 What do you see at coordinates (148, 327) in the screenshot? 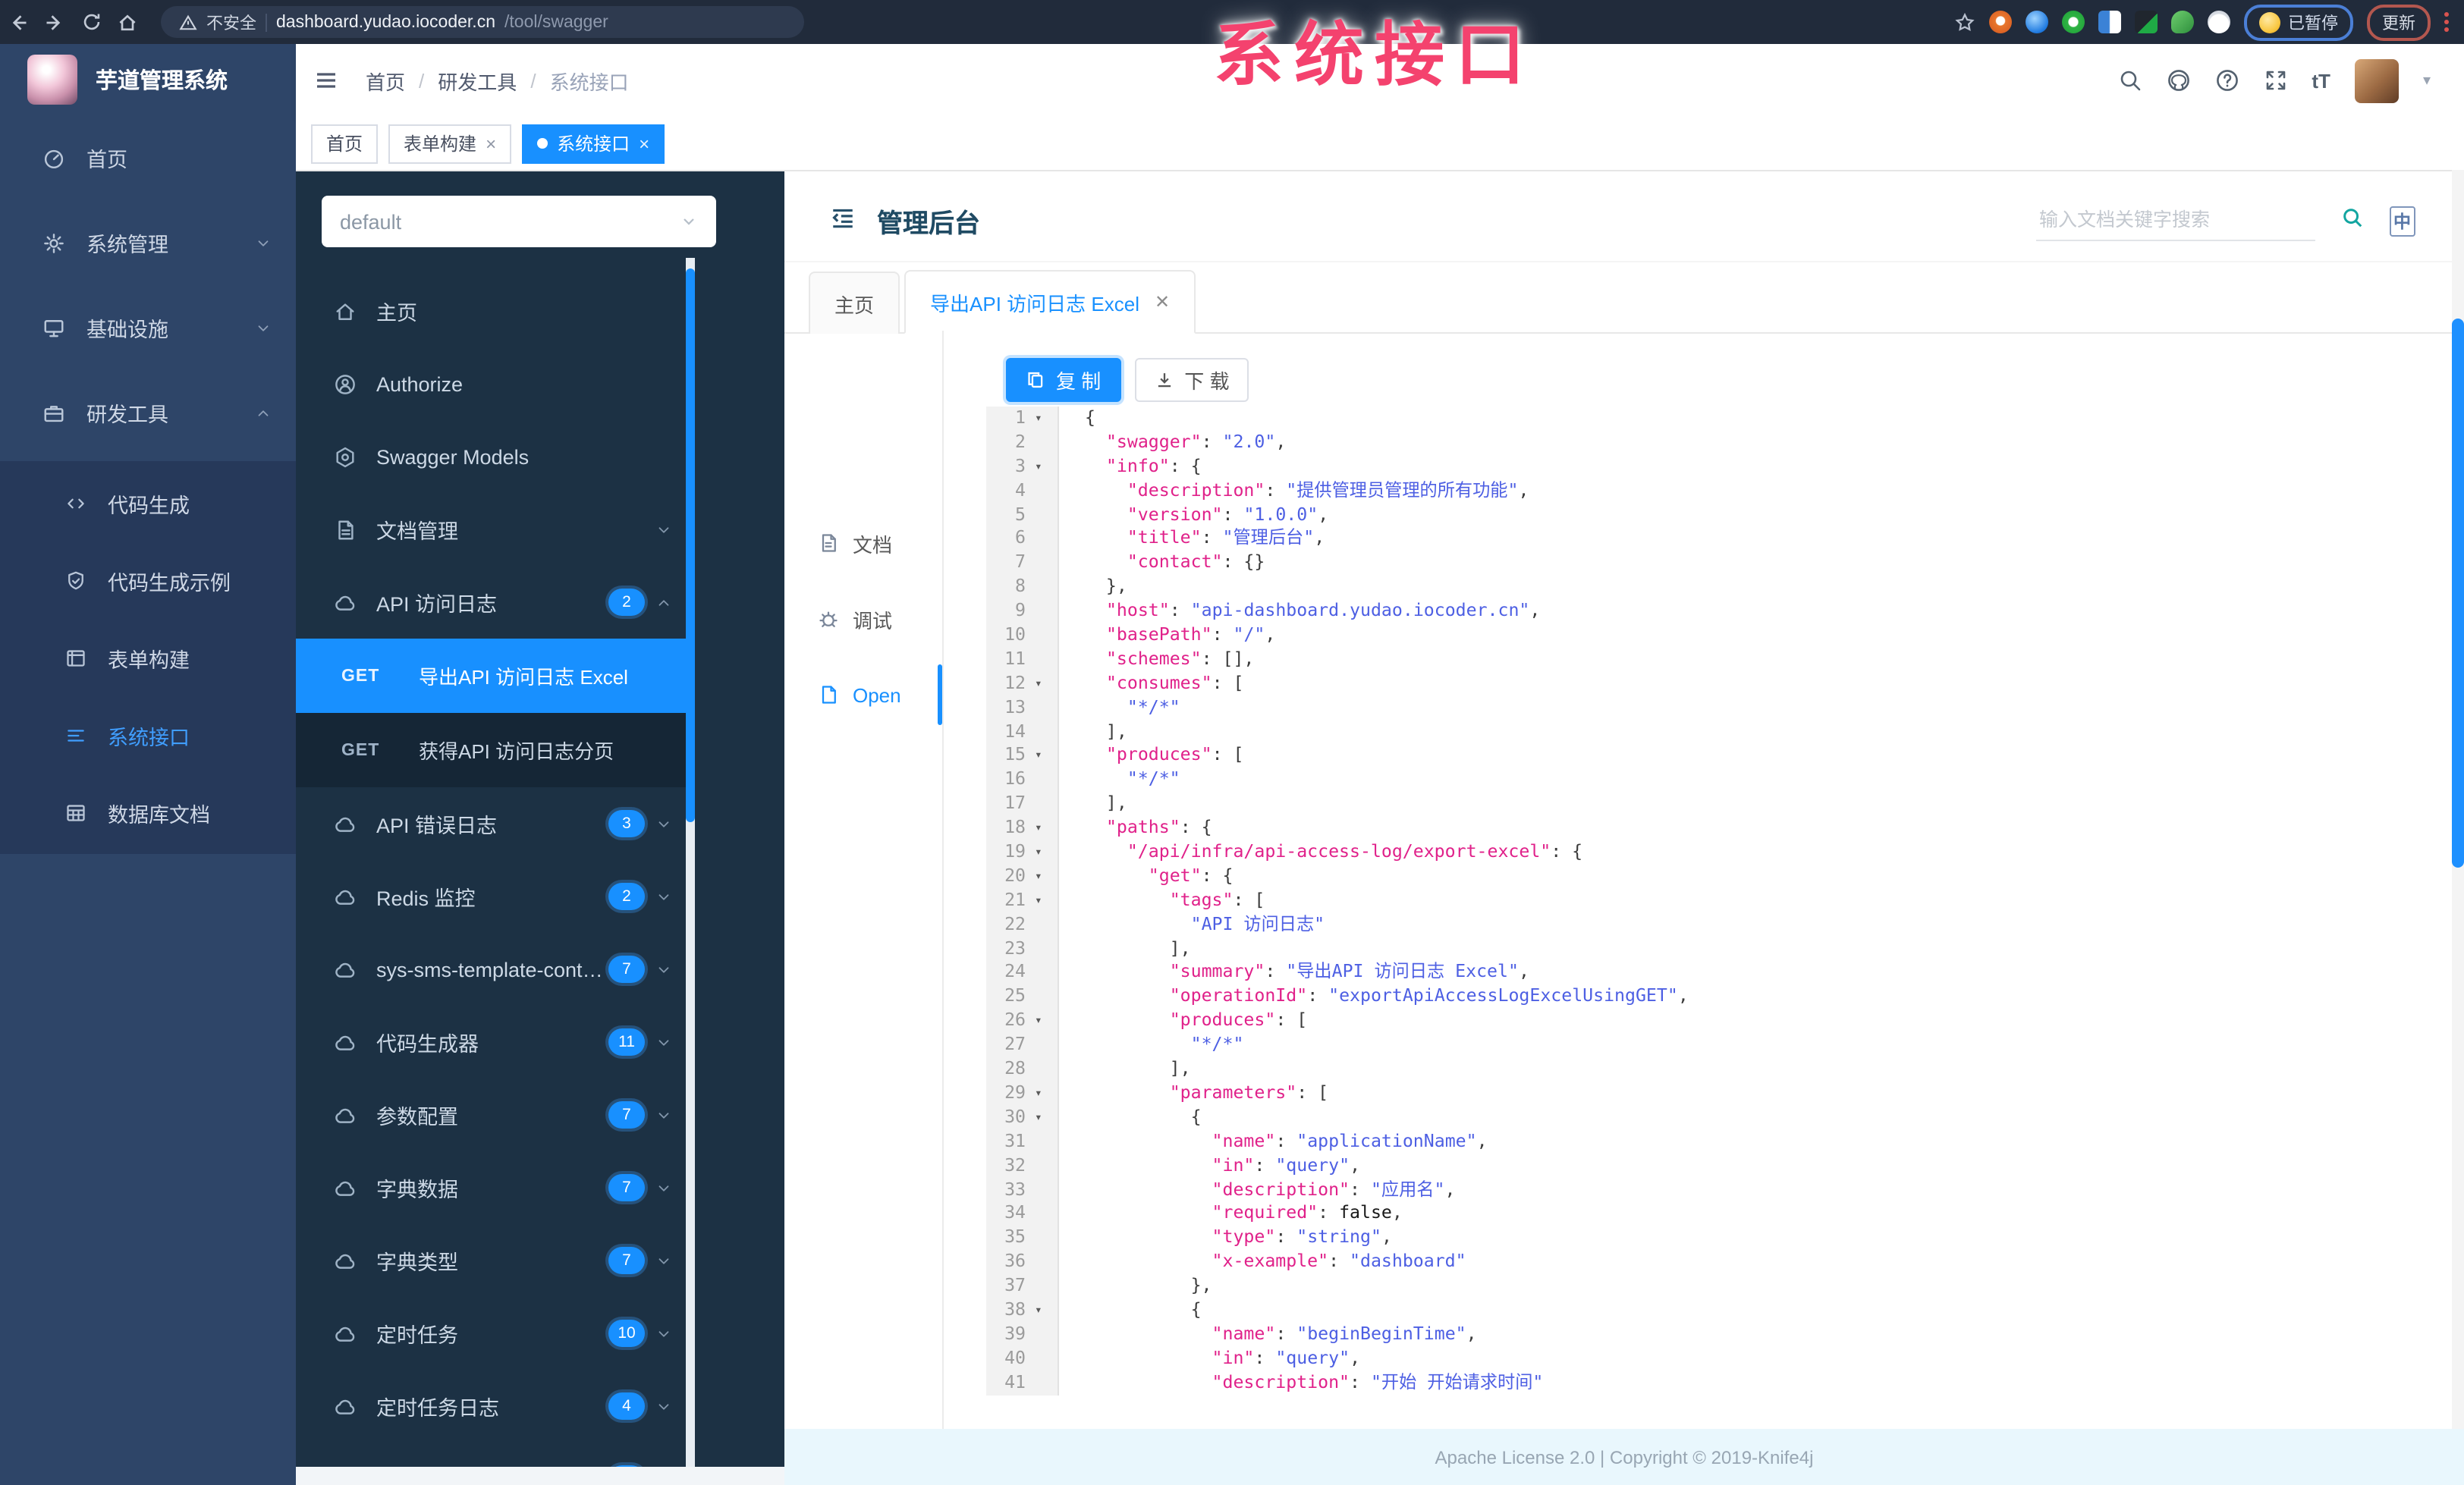
I see `sidebar-item-2: 基础设施` at bounding box center [148, 327].